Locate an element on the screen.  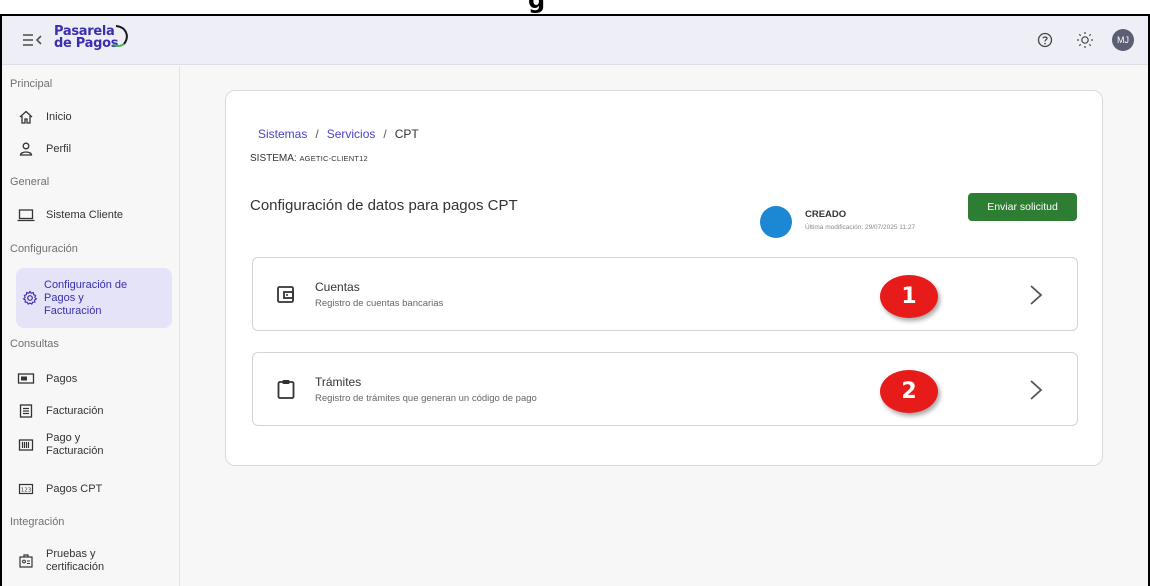
help-icon is located at coordinates (1045, 40).